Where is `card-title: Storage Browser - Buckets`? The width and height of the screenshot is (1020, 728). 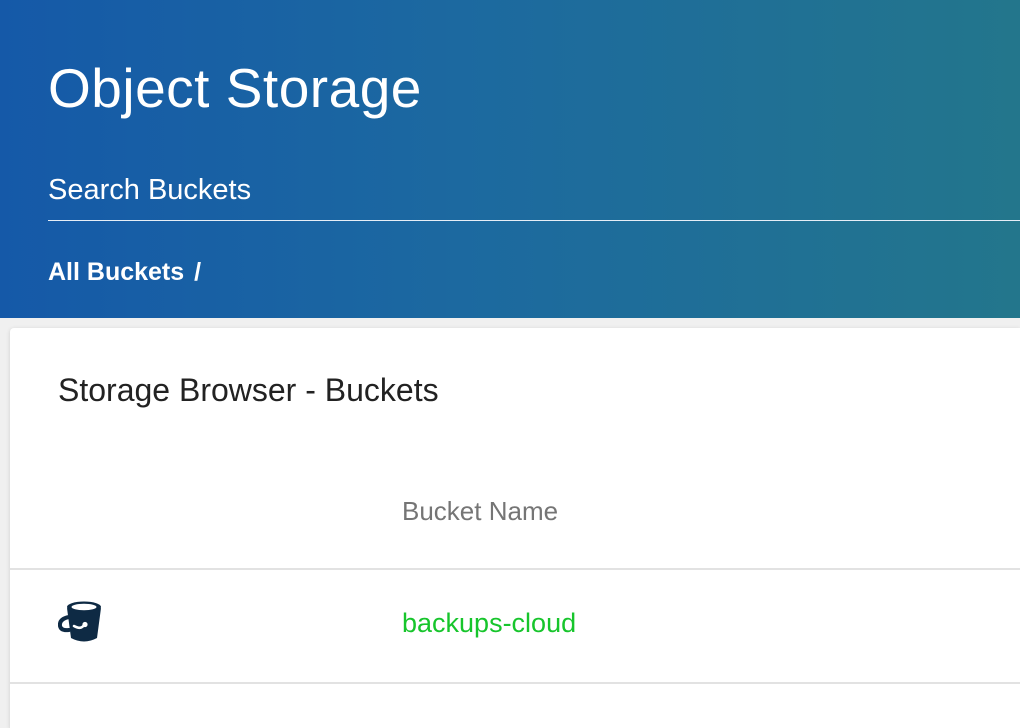 card-title: Storage Browser - Buckets is located at coordinates (248, 390).